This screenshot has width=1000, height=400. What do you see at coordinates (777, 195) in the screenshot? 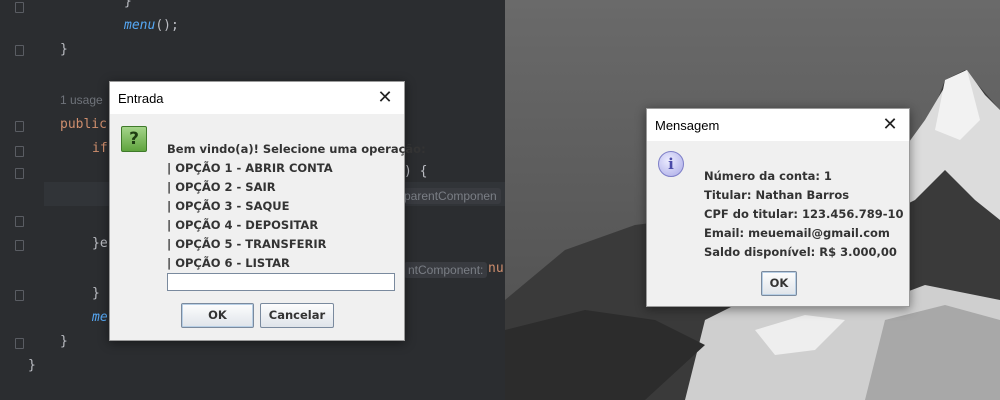
I see `account-holder: Titular: Nathan Barros` at bounding box center [777, 195].